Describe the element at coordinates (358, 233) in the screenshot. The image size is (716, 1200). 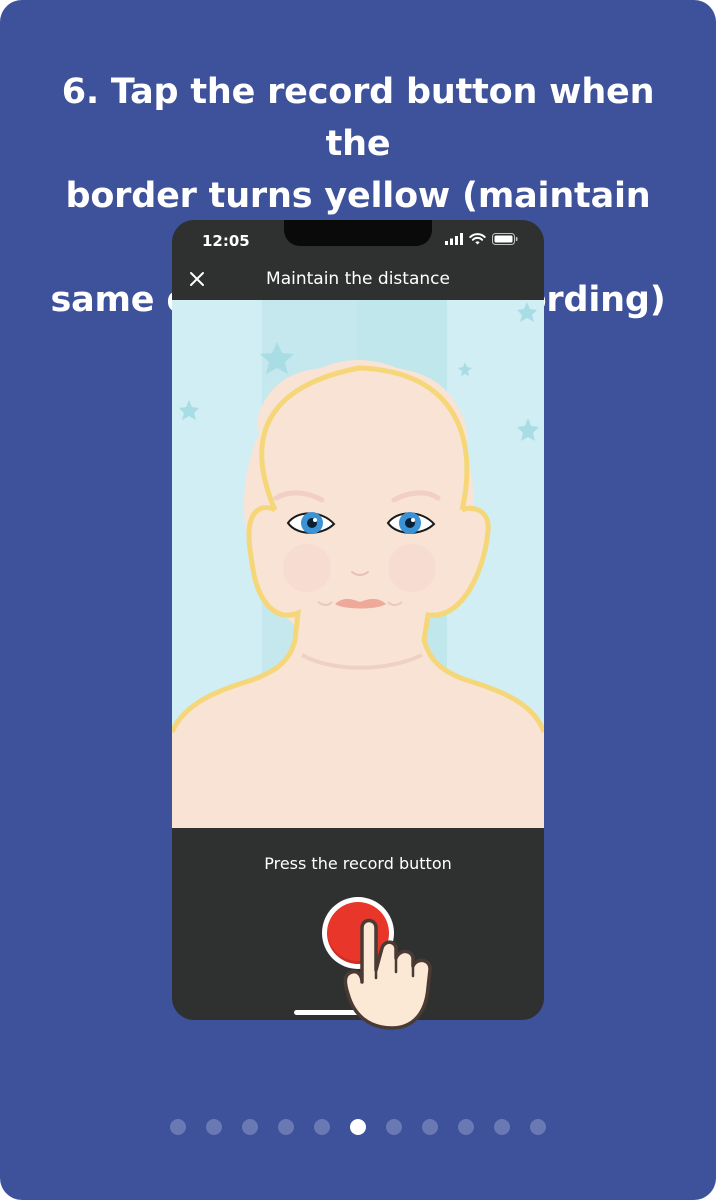
I see `phone-notch` at that location.